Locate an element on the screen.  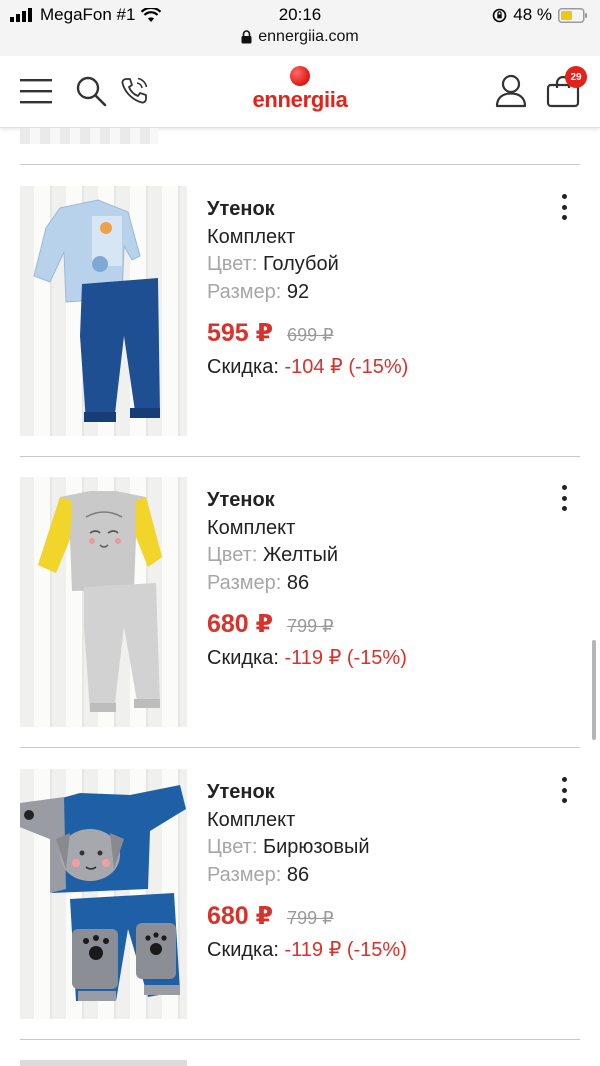
color-value: Бирюзовый is located at coordinates (316, 847).